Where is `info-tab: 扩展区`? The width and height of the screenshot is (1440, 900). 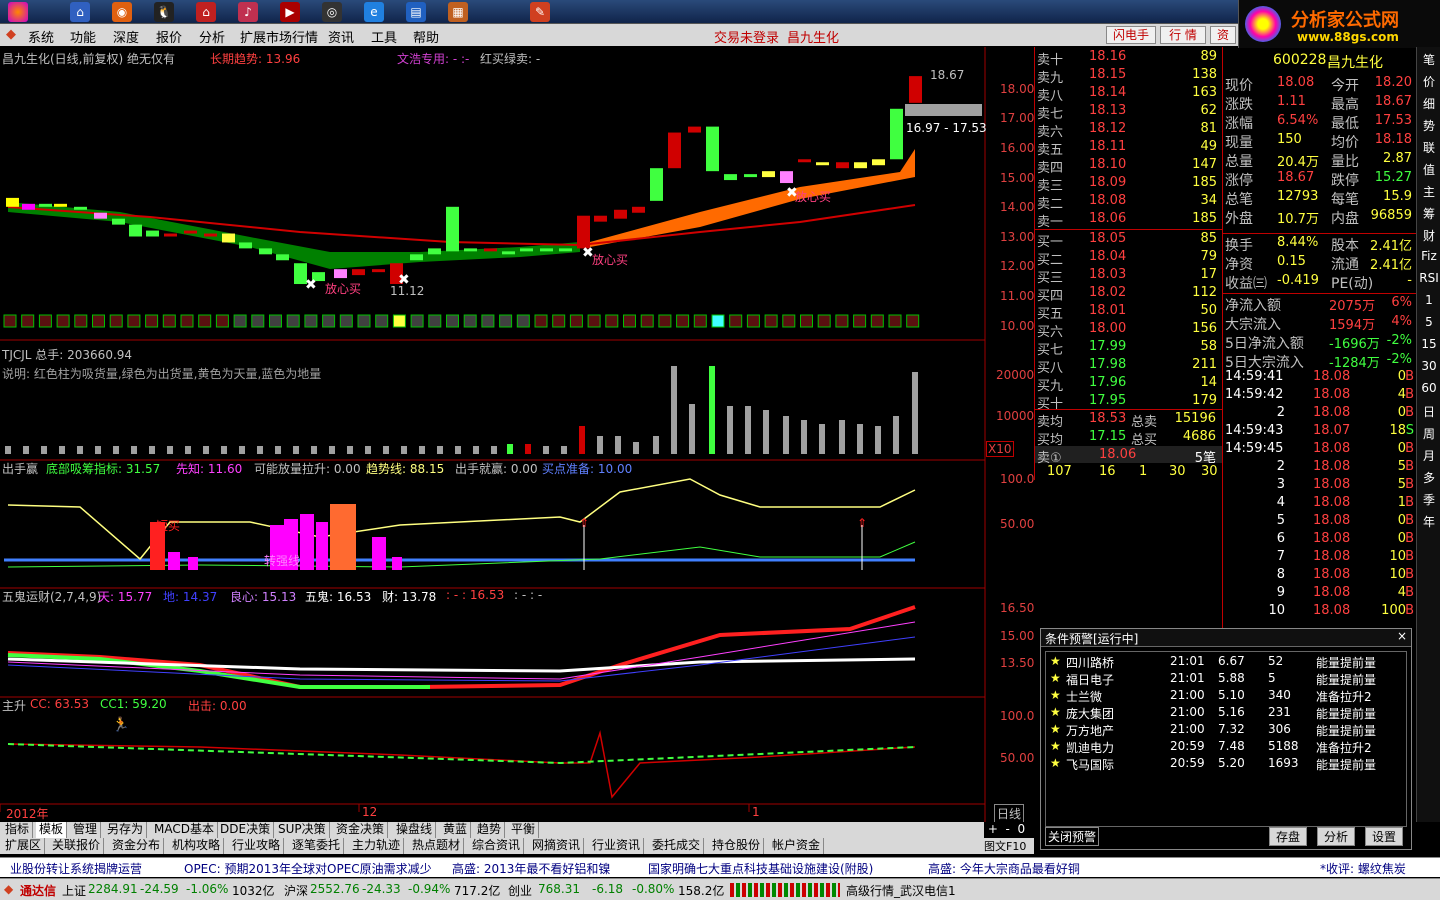 info-tab: 扩展区 is located at coordinates (24, 846).